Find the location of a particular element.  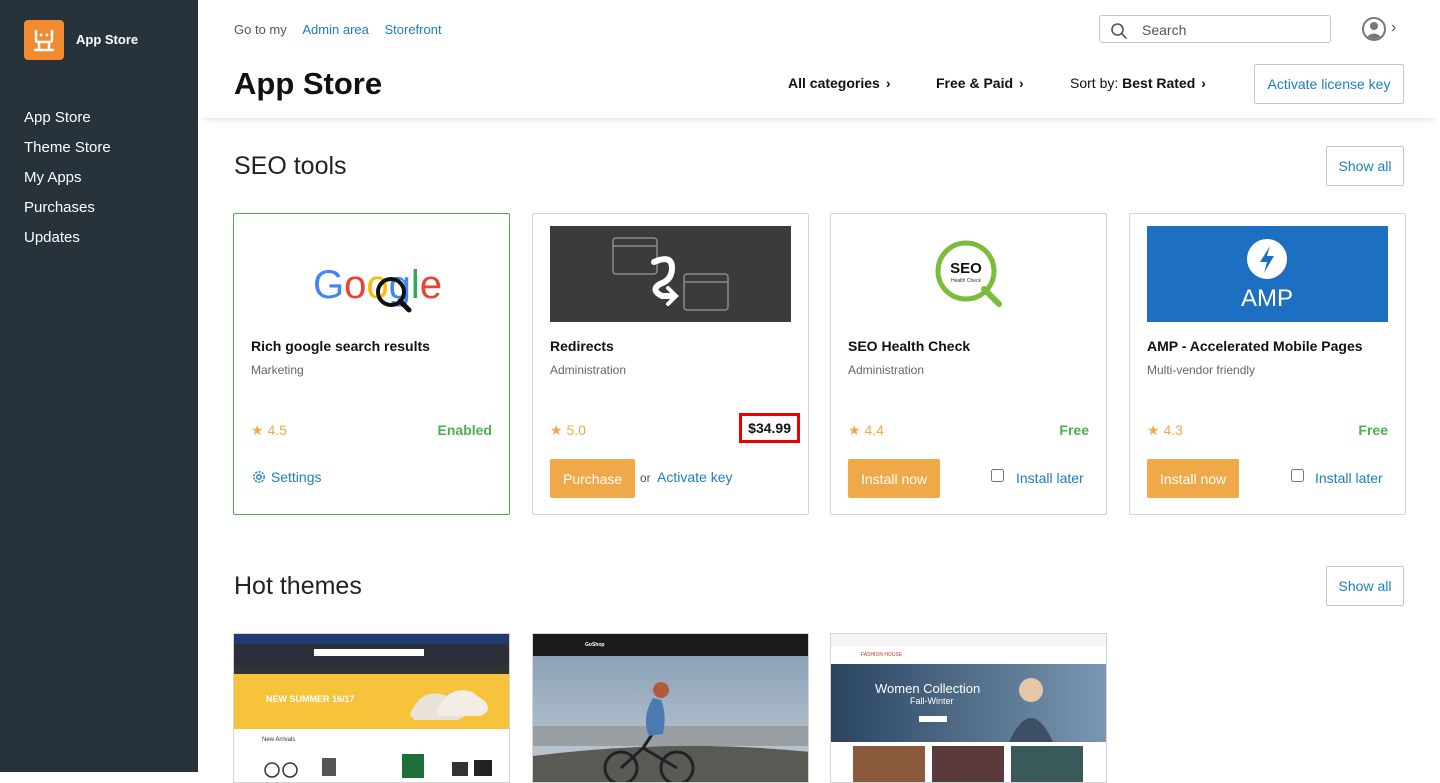

themes-section-title: Hot themes is located at coordinates (298, 586).